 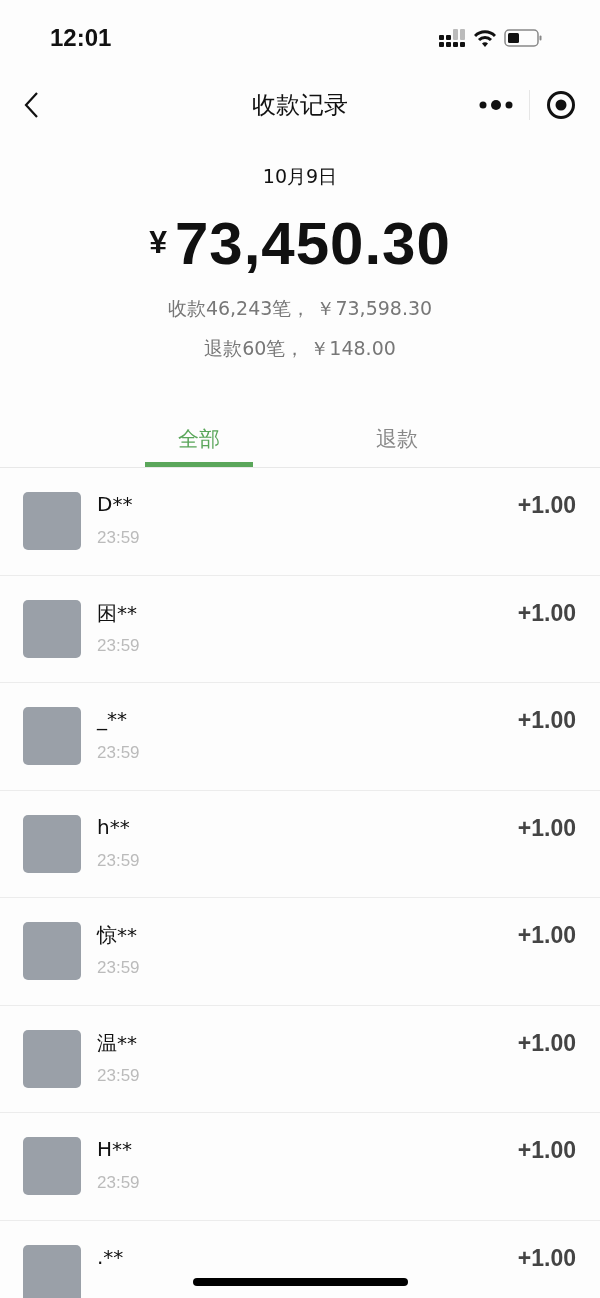 I want to click on page-title: 收款记录, so click(x=300, y=105).